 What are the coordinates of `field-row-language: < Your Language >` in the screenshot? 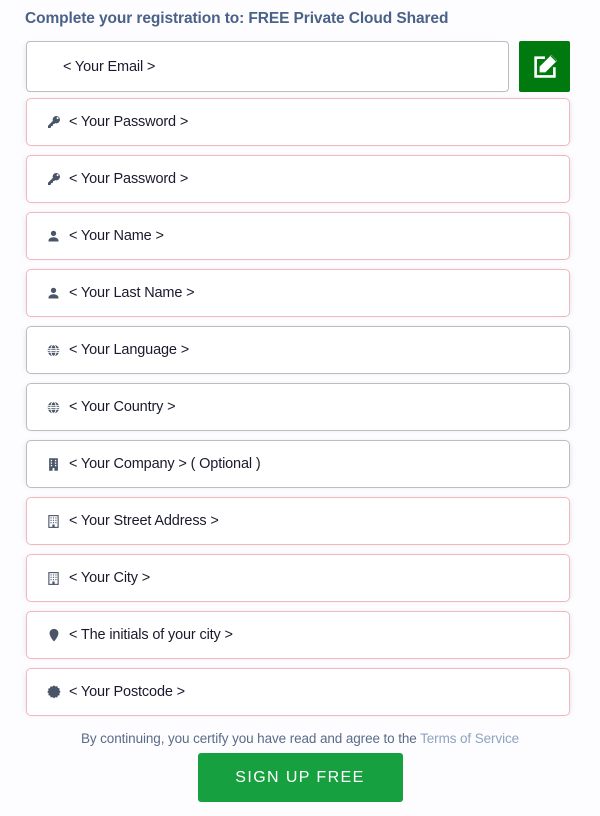 It's located at (300, 354).